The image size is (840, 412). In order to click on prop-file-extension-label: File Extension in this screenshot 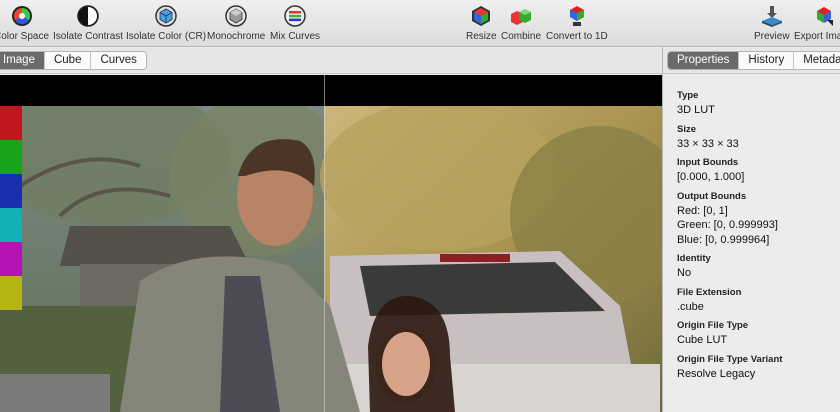, I will do `click(709, 292)`.